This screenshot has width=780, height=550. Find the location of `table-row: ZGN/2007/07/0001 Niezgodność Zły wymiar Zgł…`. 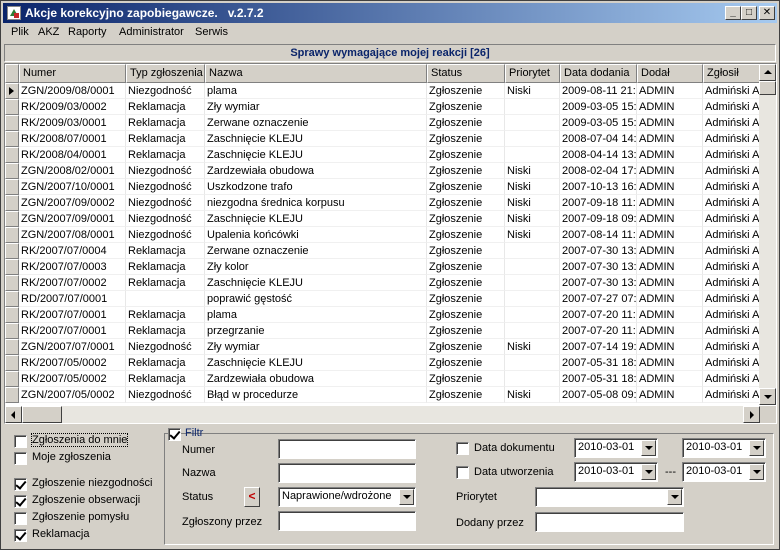

table-row: ZGN/2007/07/0001 Niezgodność Zły wymiar Zgł… is located at coordinates (382, 347).